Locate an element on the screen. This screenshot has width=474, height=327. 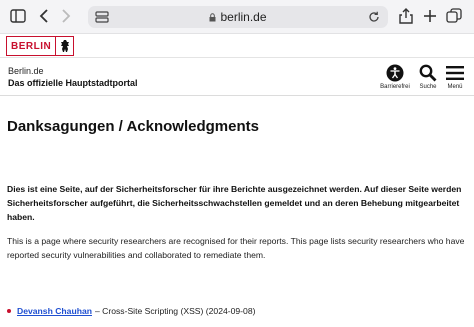
accessibility-icon is located at coordinates (395, 73).